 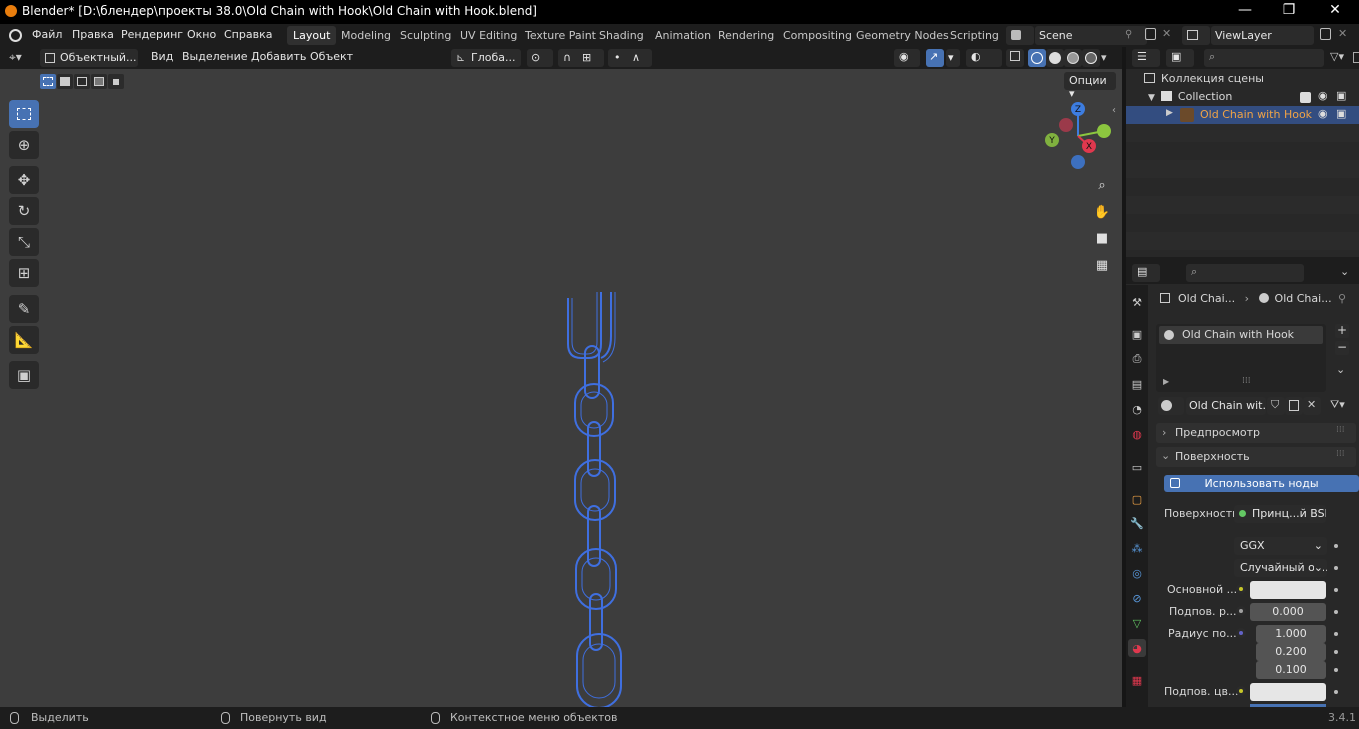 What do you see at coordinates (93, 34) in the screenshot?
I see `menu-edit: Правка` at bounding box center [93, 34].